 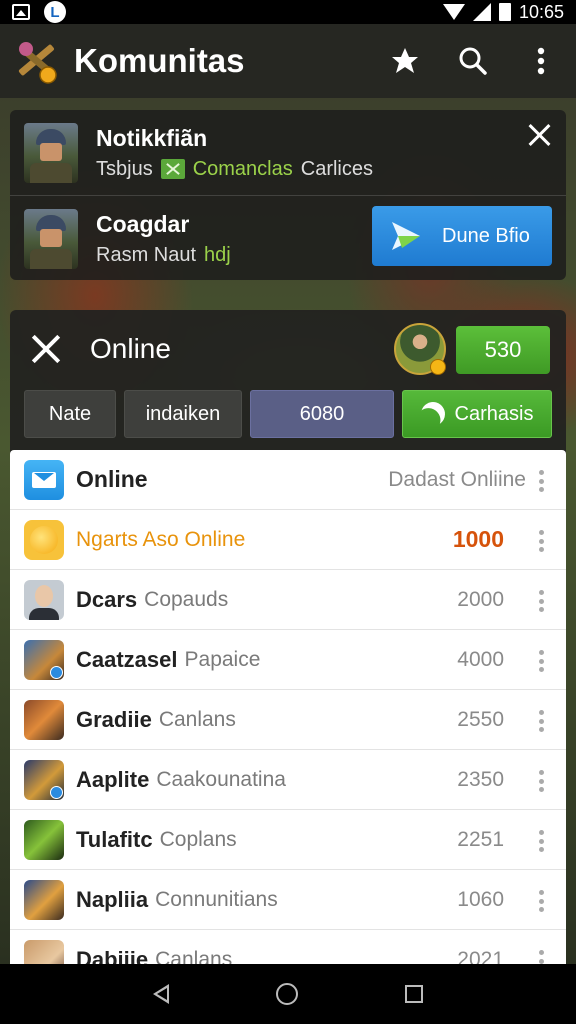 What do you see at coordinates (541, 11) in the screenshot?
I see `status-time: 10:65` at bounding box center [541, 11].